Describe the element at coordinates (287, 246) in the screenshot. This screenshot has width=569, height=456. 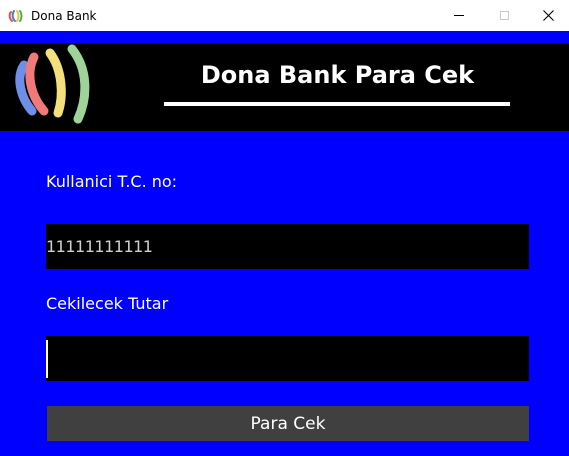
I see `tc-input` at that location.